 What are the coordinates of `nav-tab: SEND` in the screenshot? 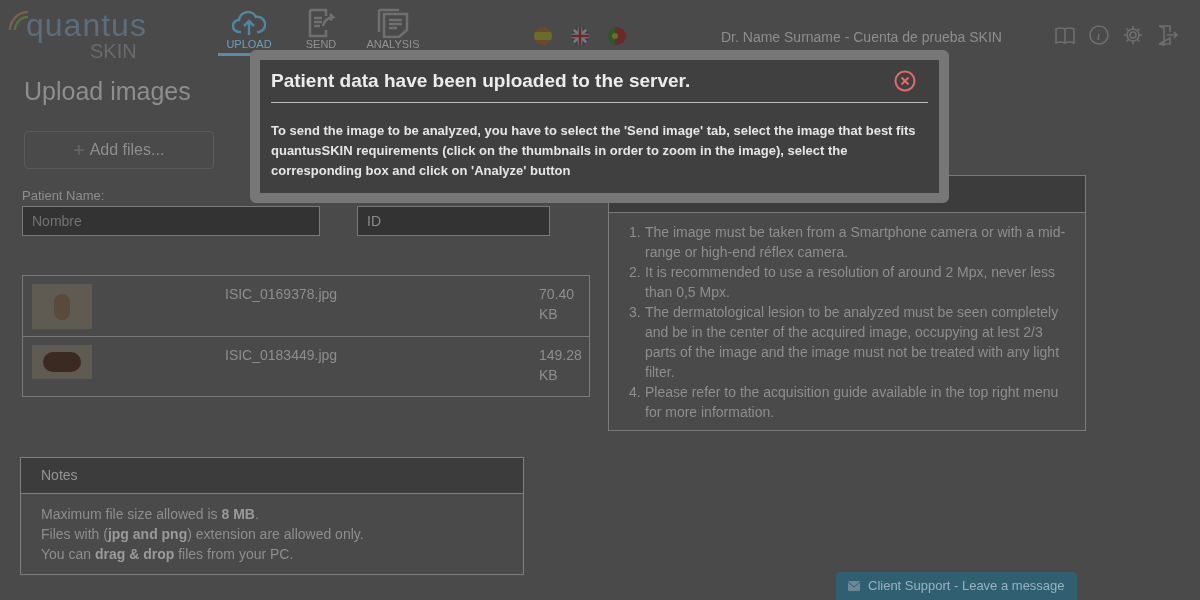 It's located at (321, 32).